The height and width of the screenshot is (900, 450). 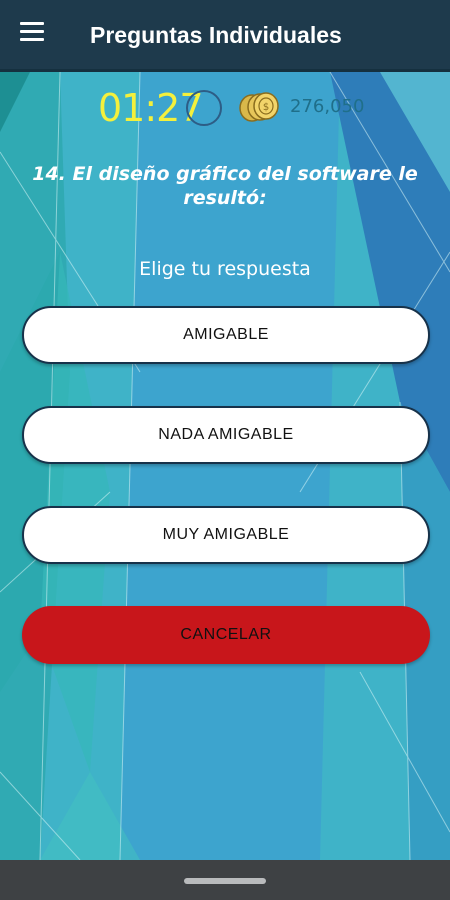 What do you see at coordinates (204, 108) in the screenshot?
I see `timer-ring-icon` at bounding box center [204, 108].